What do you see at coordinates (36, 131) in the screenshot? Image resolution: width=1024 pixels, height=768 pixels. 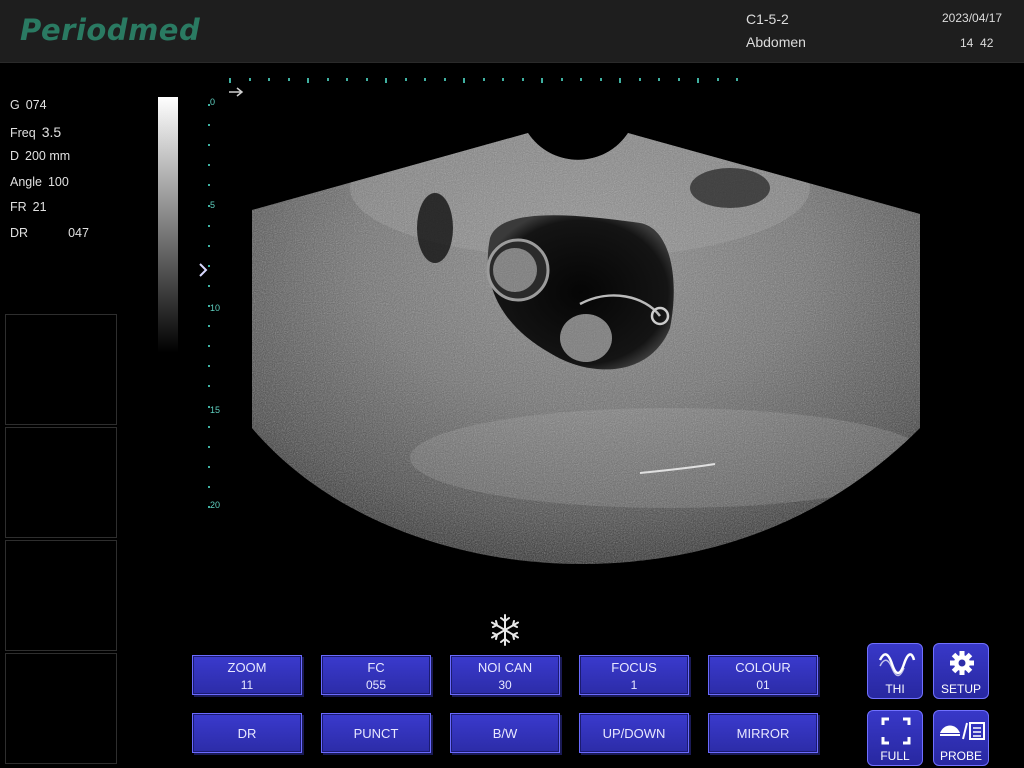 I see `param-frequency: Freq 3.5` at bounding box center [36, 131].